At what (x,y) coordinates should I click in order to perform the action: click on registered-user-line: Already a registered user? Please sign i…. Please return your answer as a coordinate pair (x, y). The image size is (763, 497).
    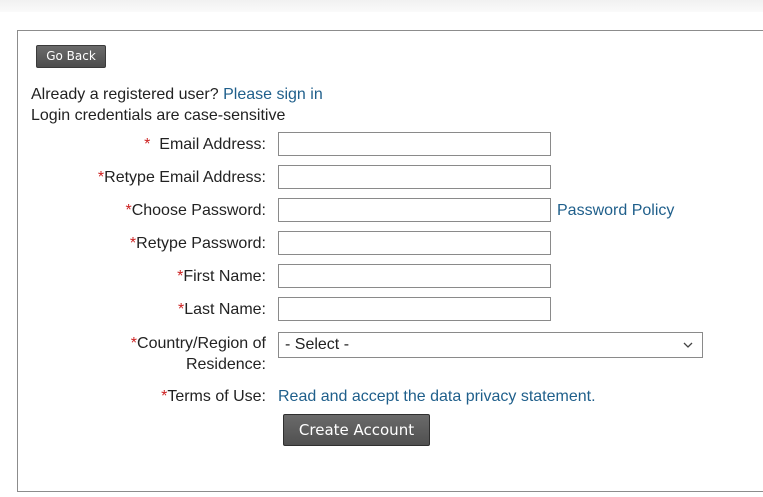
    Looking at the image, I should click on (177, 94).